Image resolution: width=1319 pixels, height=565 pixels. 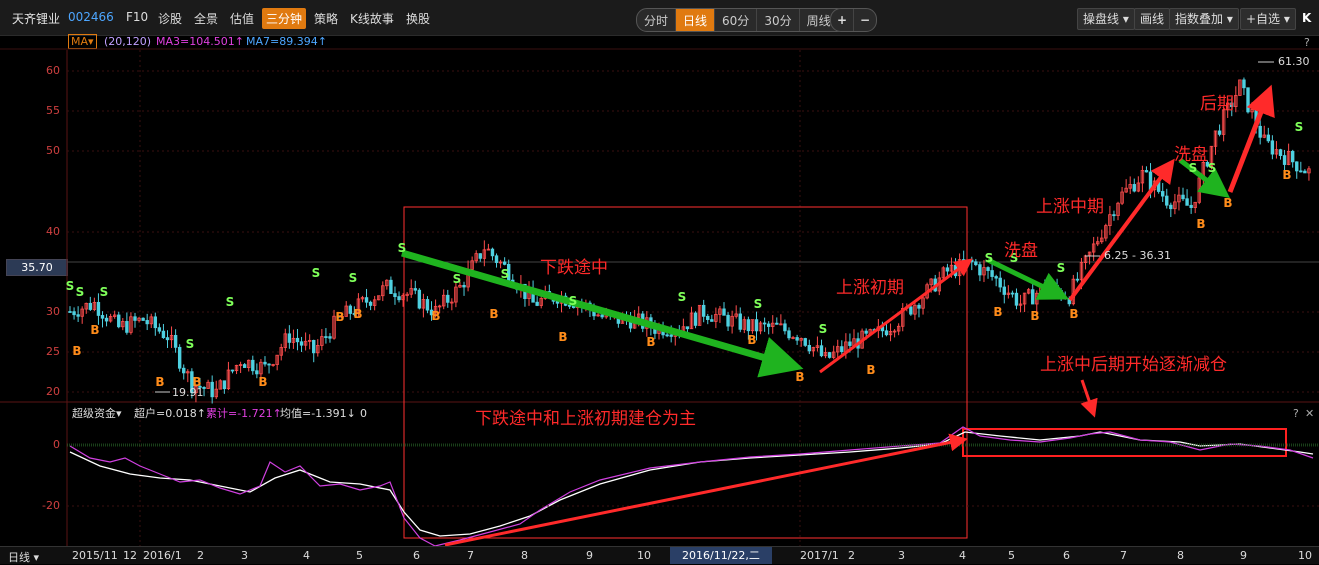 What do you see at coordinates (1309, 413) in the screenshot?
I see `indicator-close-icon: ✕` at bounding box center [1309, 413].